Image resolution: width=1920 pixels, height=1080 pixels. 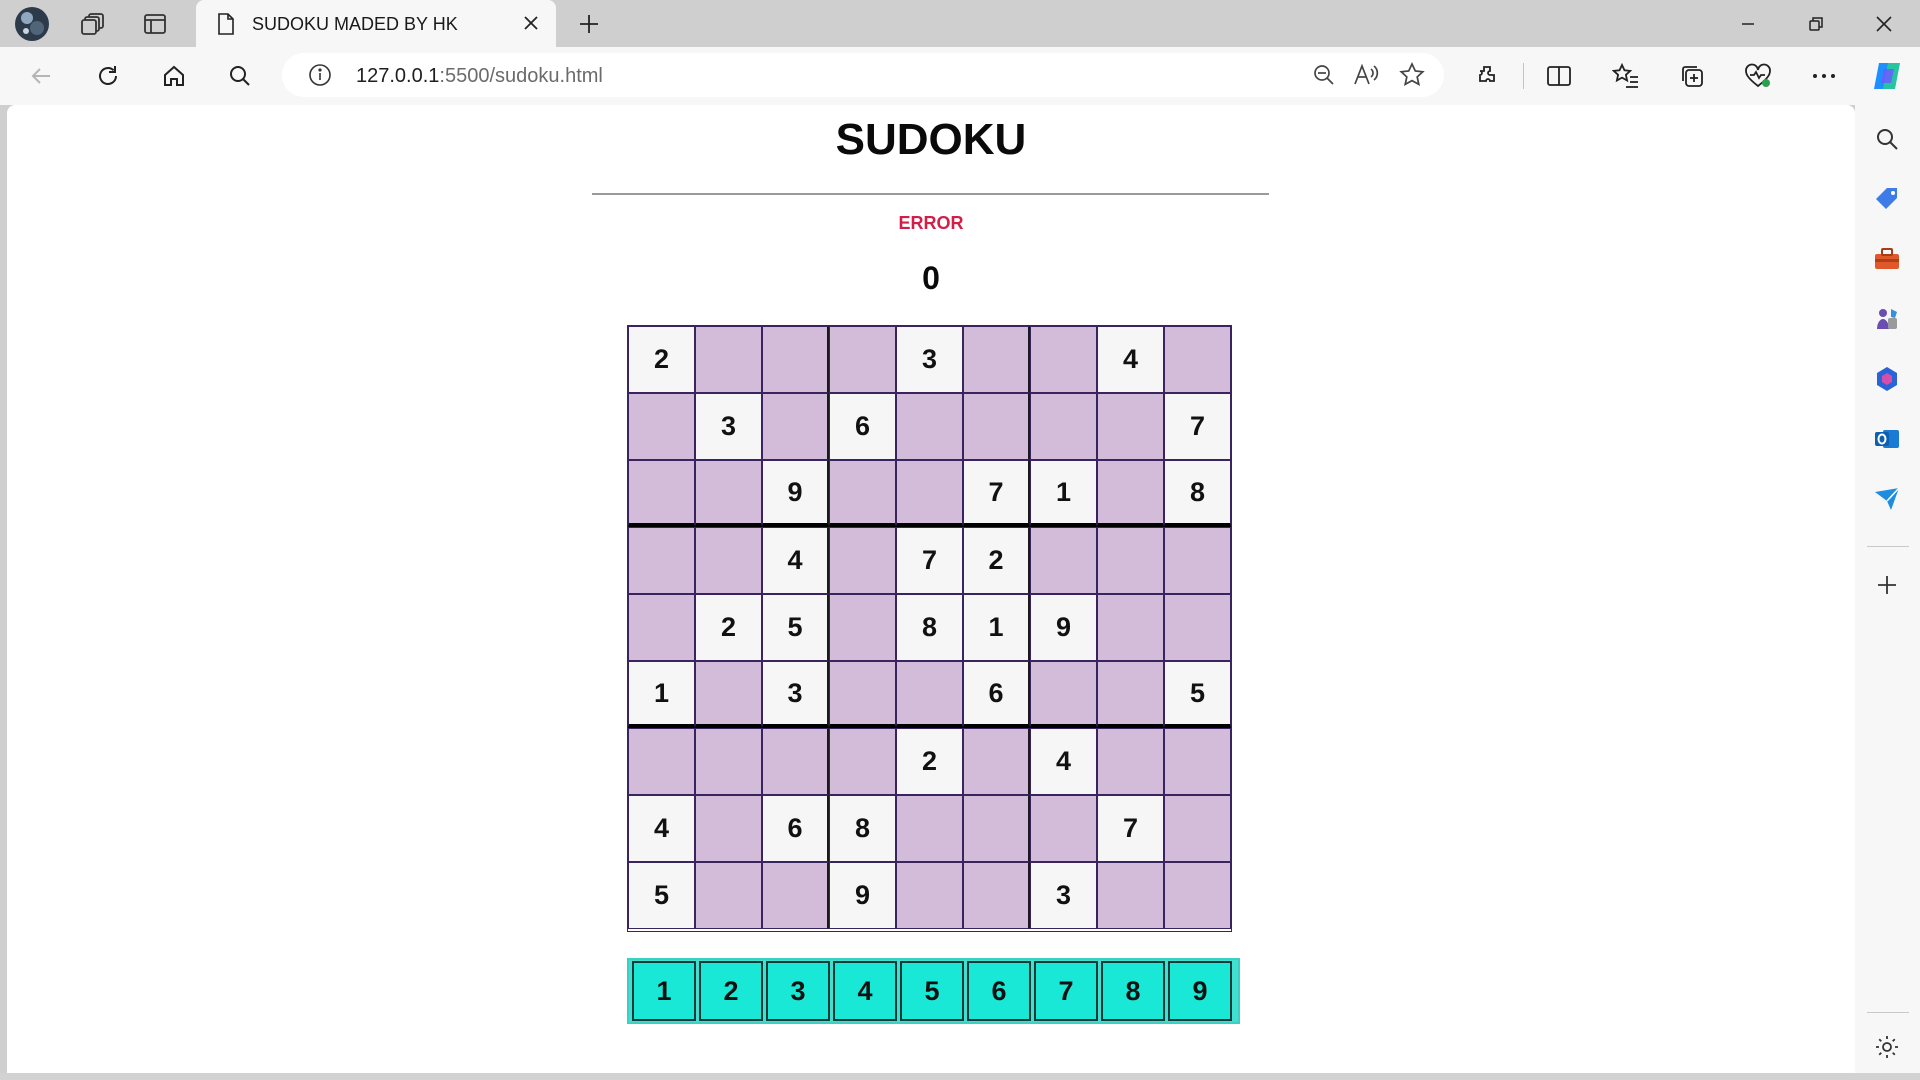 I want to click on games-icon, so click(x=1887, y=319).